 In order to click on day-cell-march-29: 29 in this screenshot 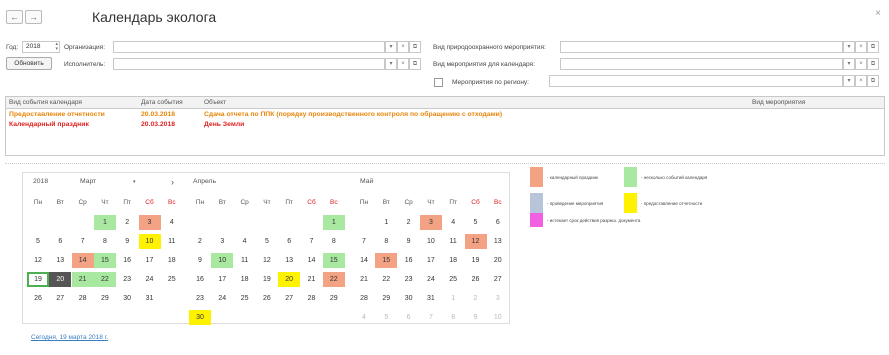, I will do `click(105, 298)`.